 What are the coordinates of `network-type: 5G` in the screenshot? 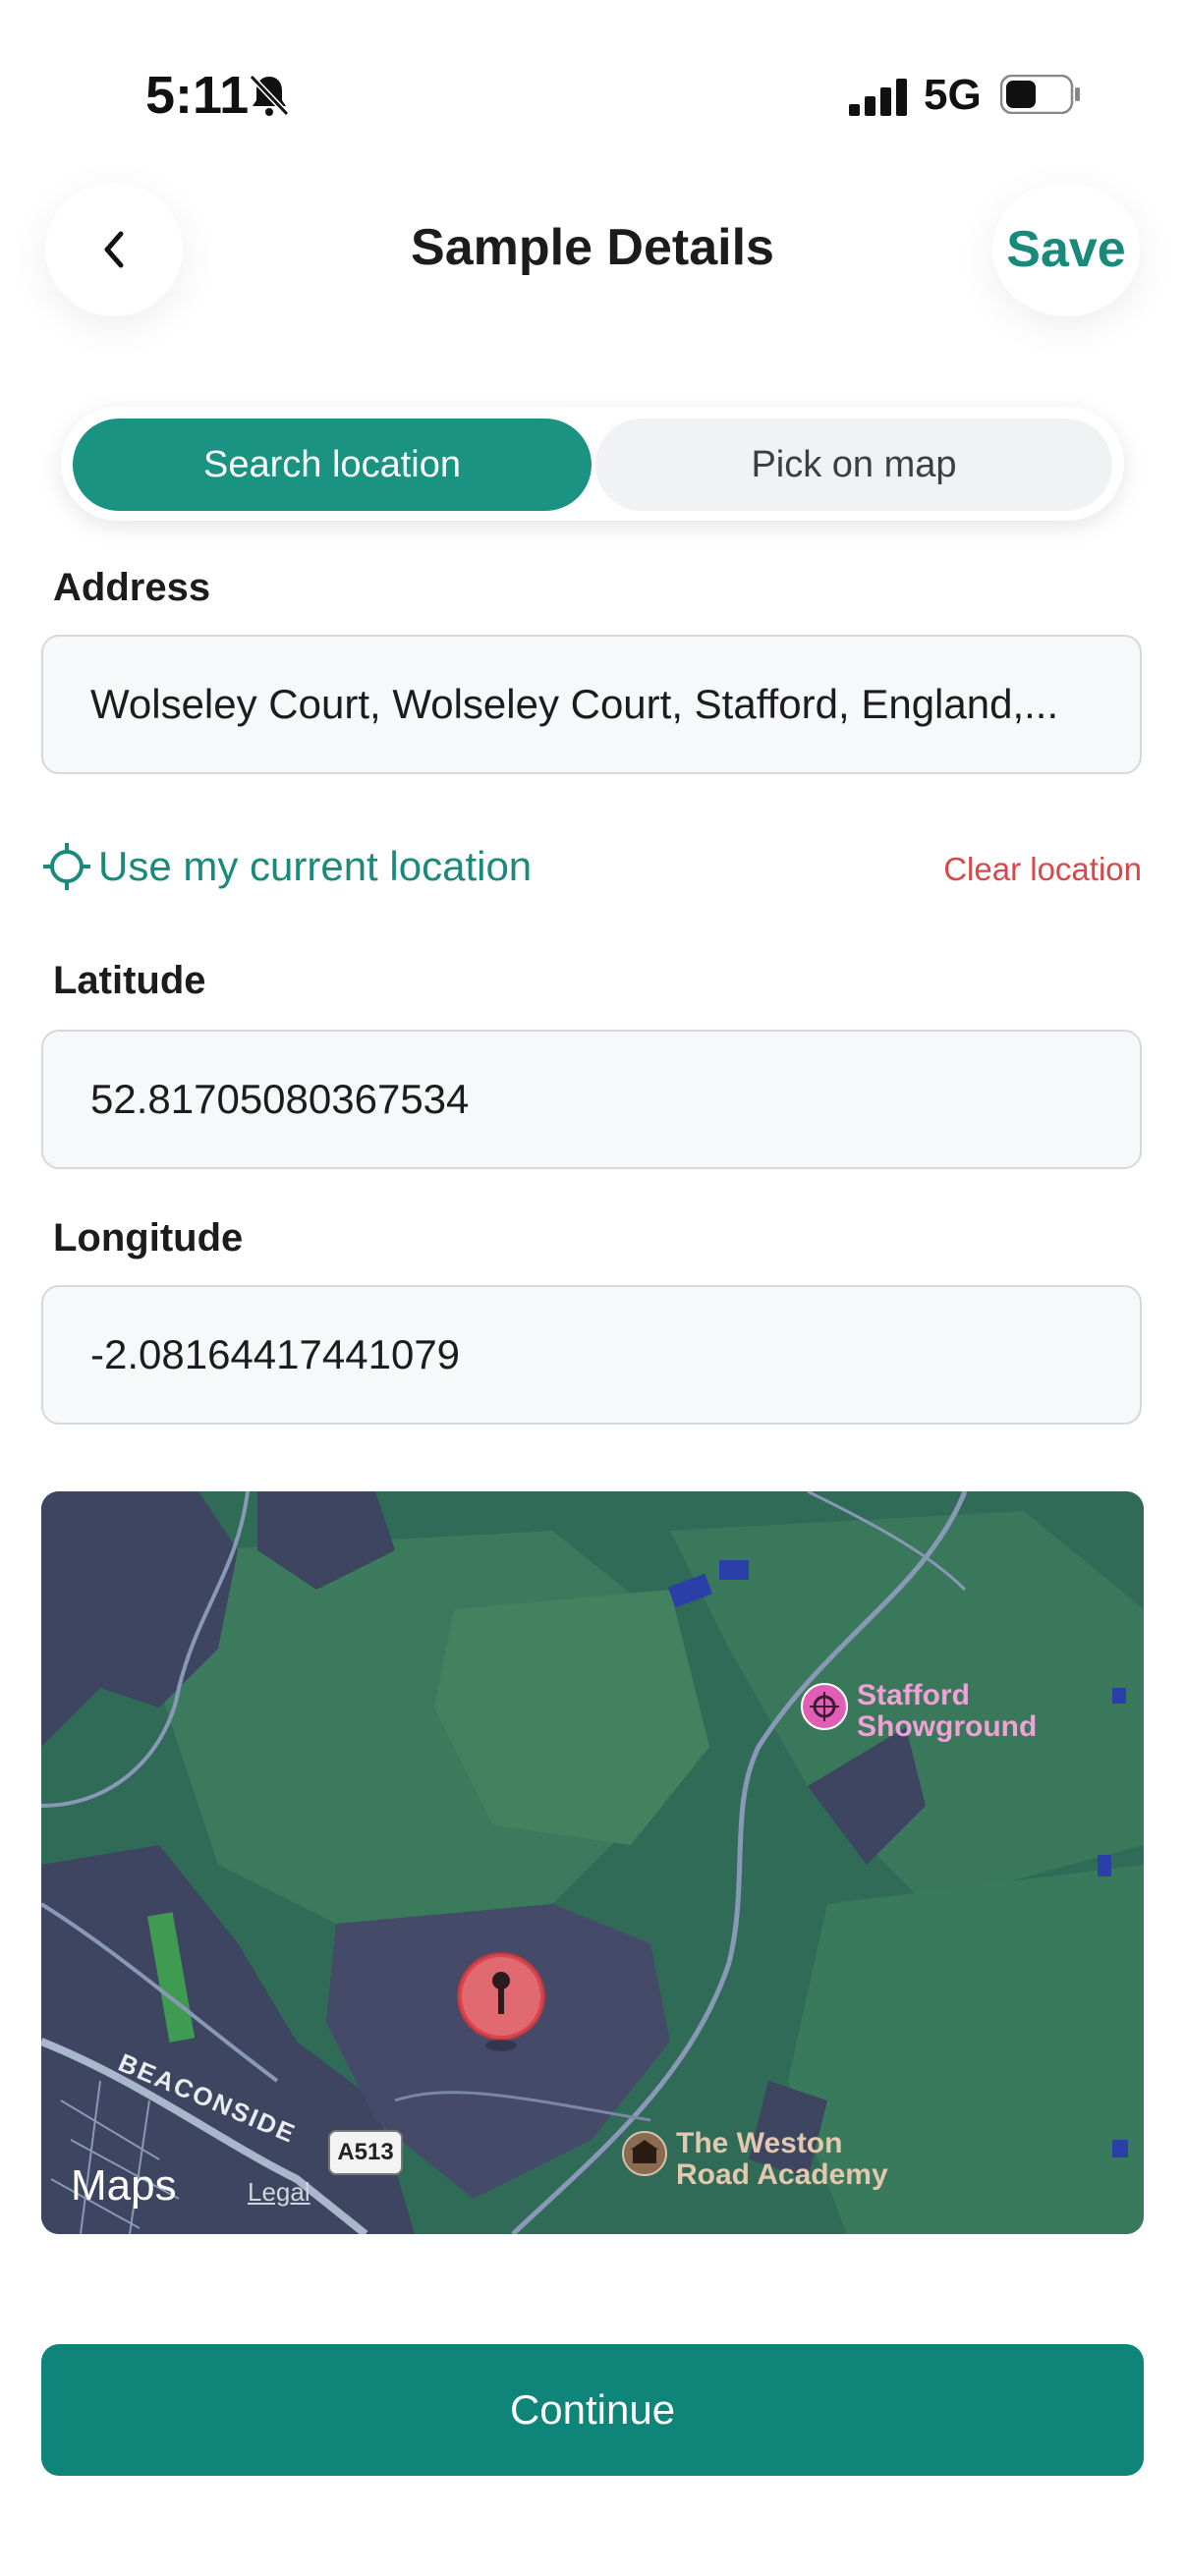 It's located at (953, 95).